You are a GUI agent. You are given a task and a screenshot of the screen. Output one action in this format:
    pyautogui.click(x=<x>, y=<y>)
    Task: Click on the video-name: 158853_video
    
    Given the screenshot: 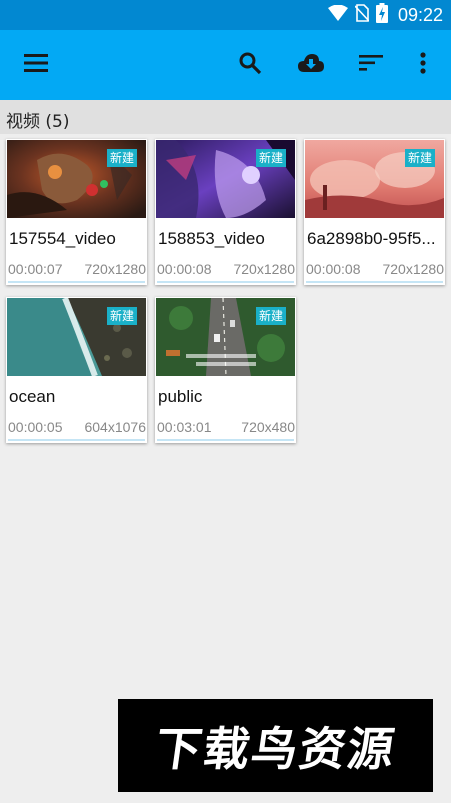 What is the action you would take?
    pyautogui.click(x=211, y=238)
    